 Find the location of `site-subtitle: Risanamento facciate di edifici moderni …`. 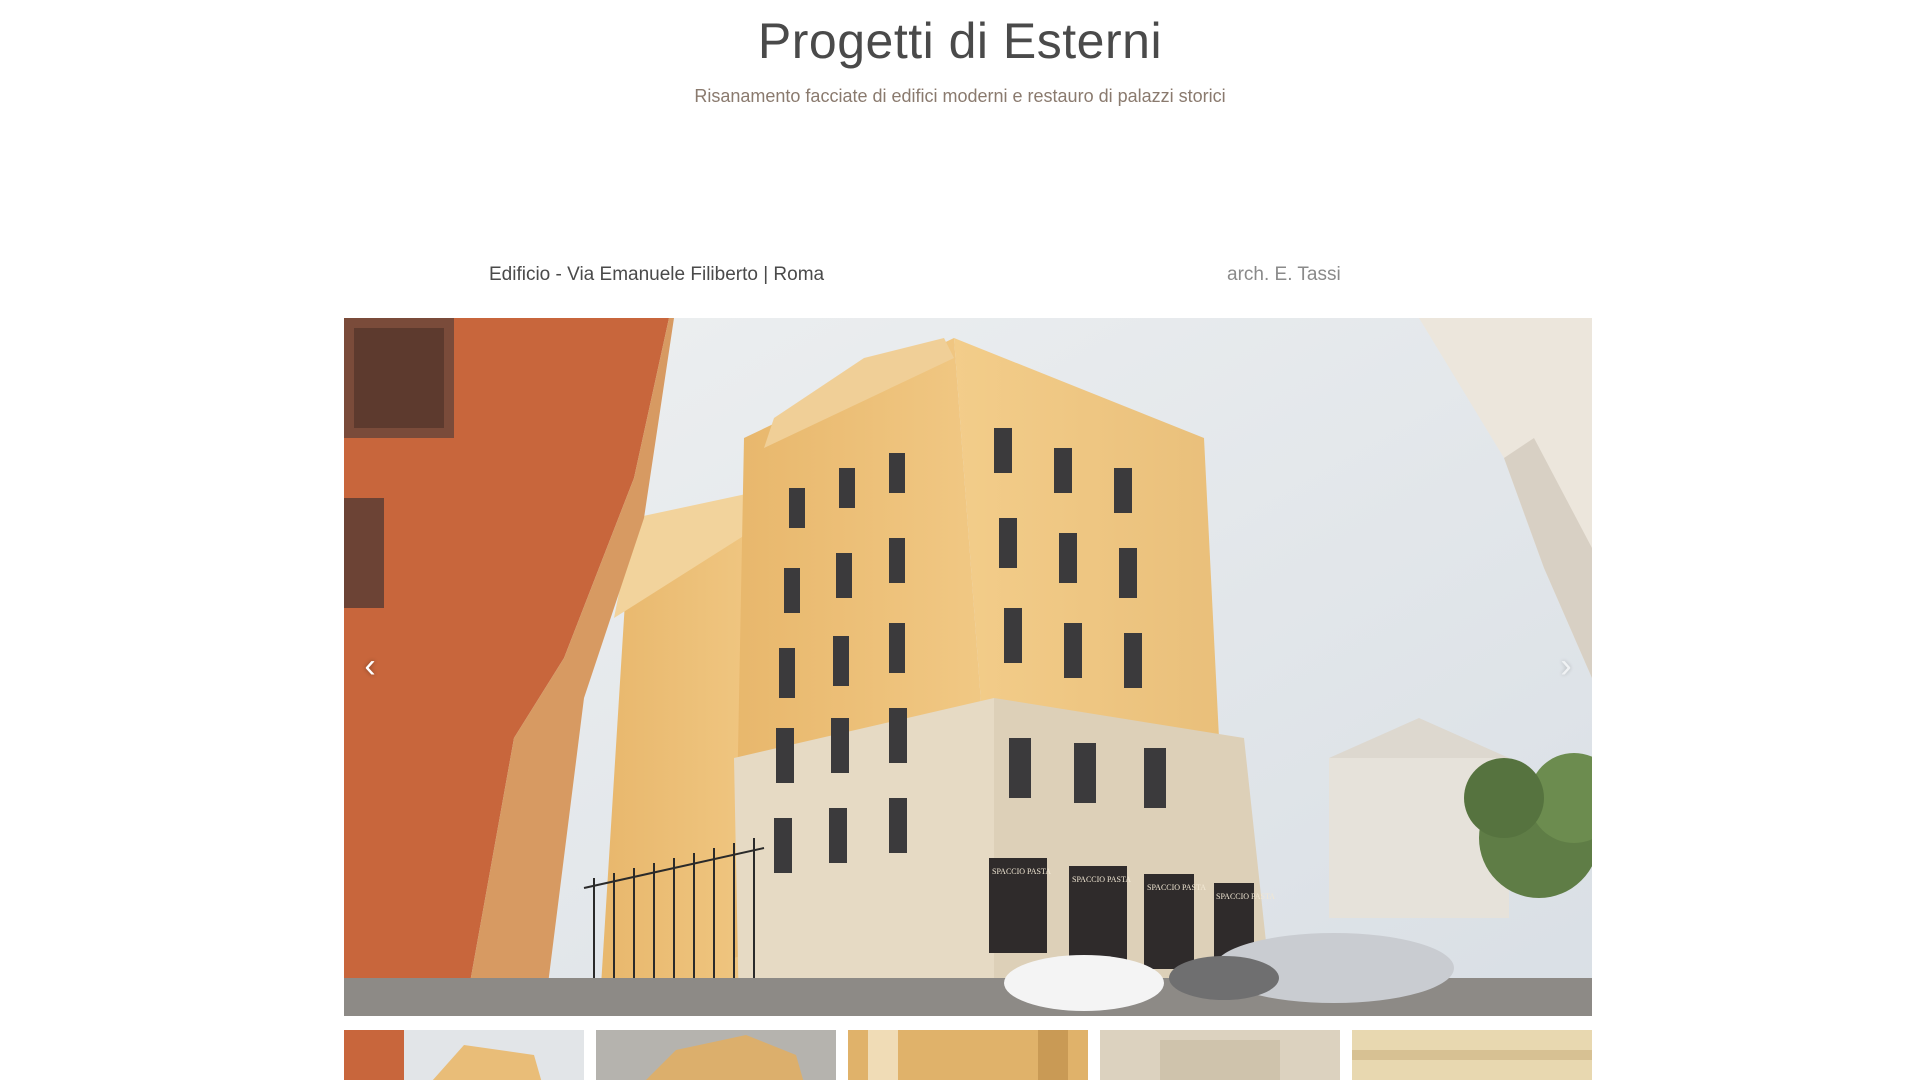

site-subtitle: Risanamento facciate di edifici moderni … is located at coordinates (960, 96).